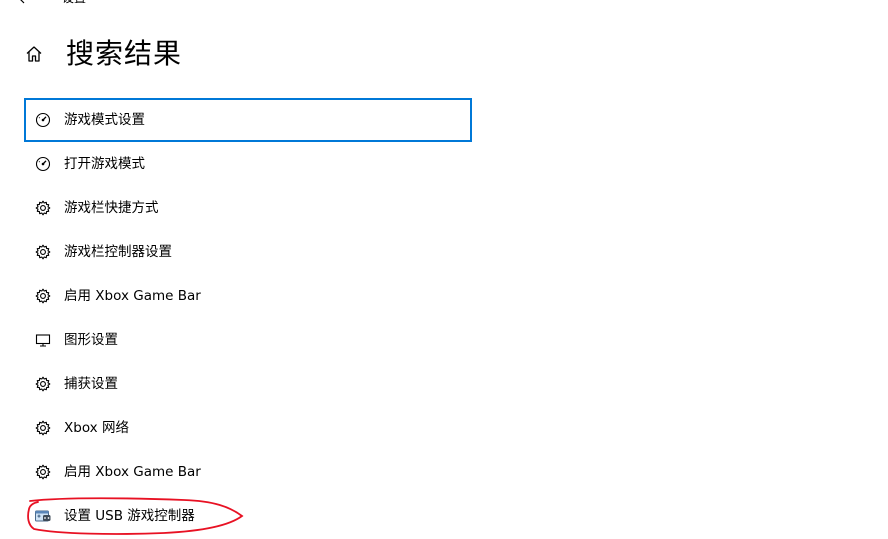 This screenshot has height=539, width=888. What do you see at coordinates (111, 208) in the screenshot?
I see `result-label: 游戏栏快捷方式` at bounding box center [111, 208].